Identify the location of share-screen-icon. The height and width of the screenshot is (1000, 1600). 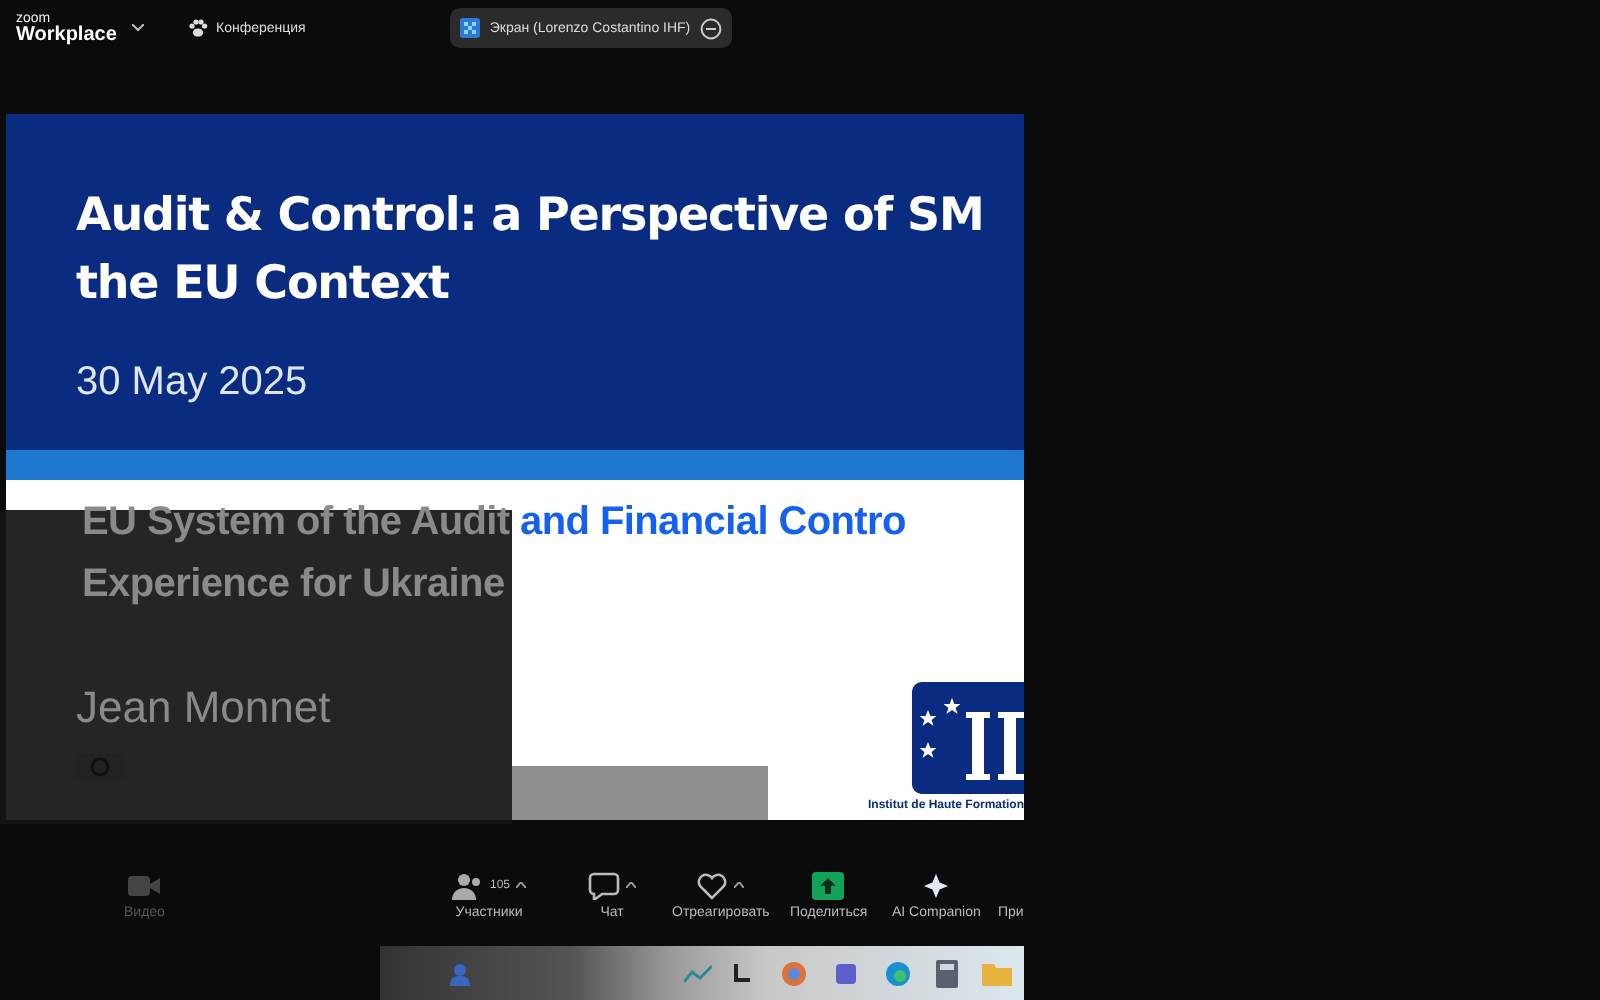
(828, 885).